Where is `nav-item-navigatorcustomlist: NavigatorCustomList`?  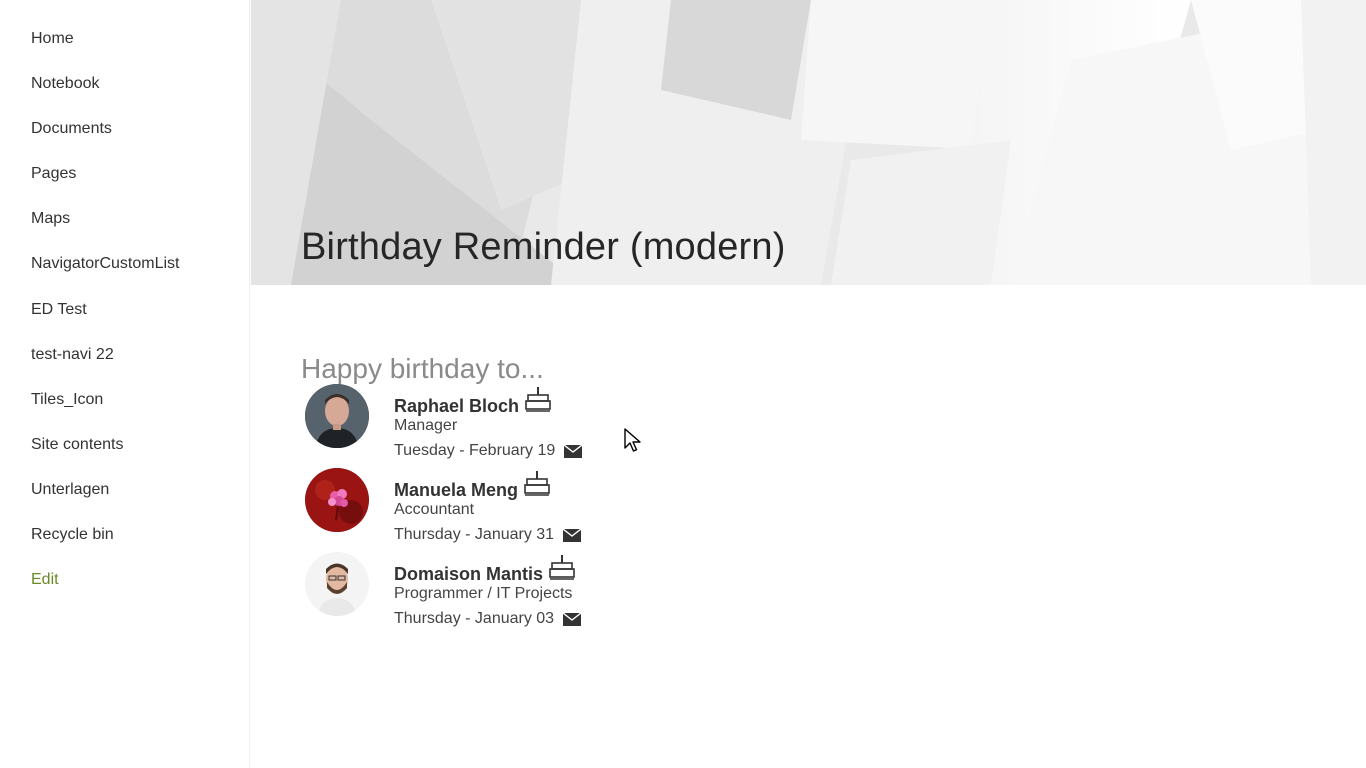 nav-item-navigatorcustomlist: NavigatorCustomList is located at coordinates (105, 275).